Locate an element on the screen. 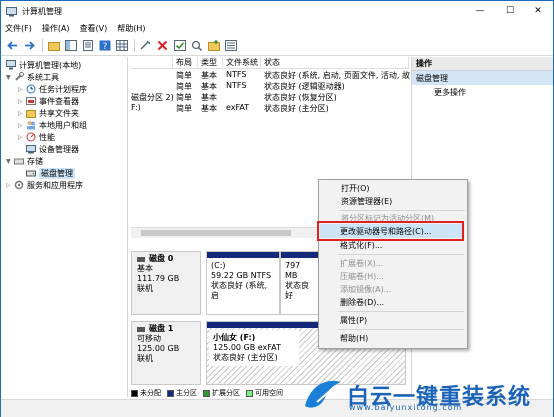 Image resolution: width=554 pixels, height=417 pixels. menu-help: 帮助(H) is located at coordinates (131, 28).